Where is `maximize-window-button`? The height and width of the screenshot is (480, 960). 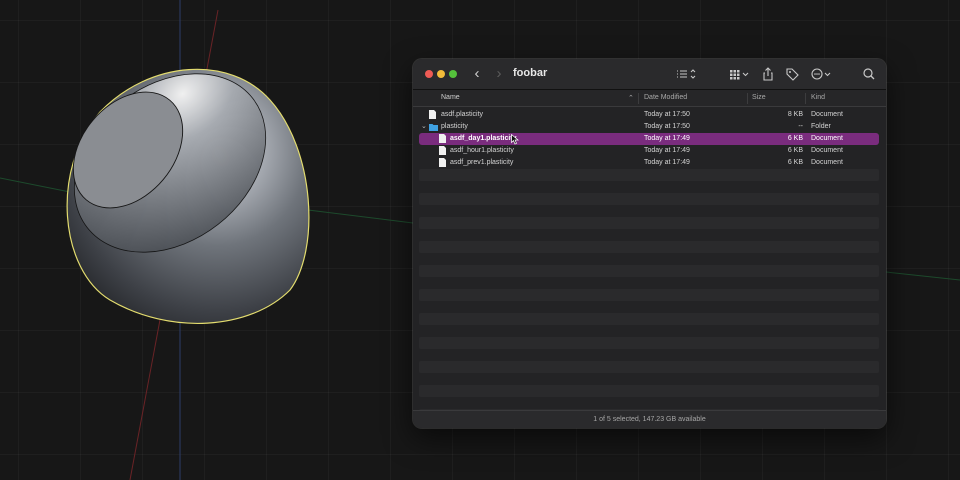
maximize-window-button is located at coordinates (453, 74).